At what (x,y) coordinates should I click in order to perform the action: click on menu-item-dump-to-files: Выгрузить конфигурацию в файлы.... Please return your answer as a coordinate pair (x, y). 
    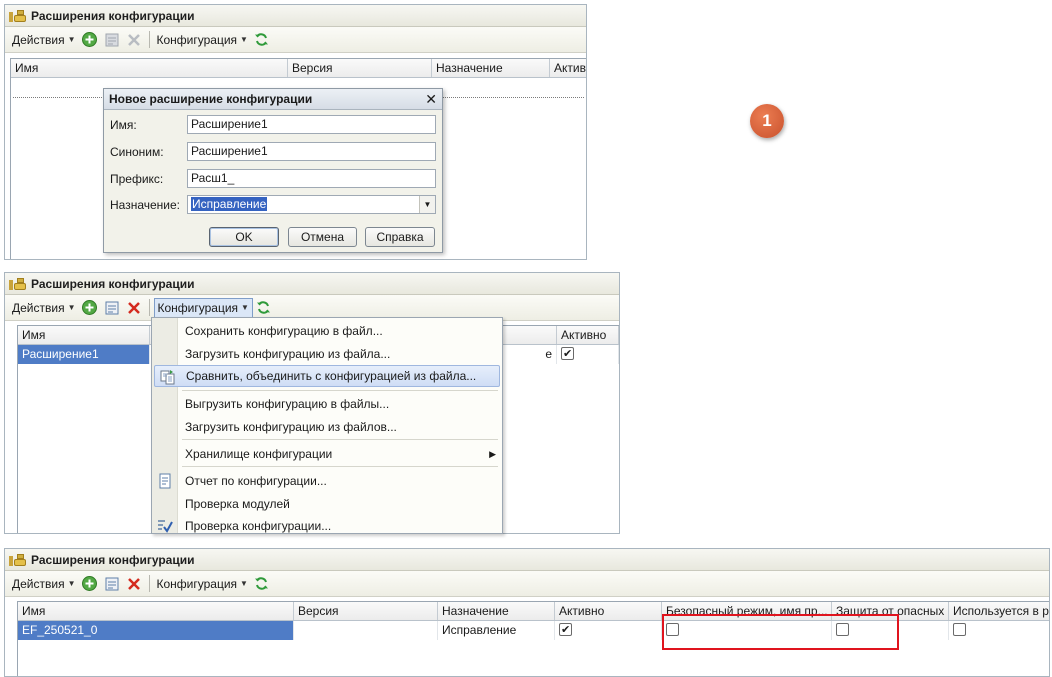
    Looking at the image, I should click on (327, 404).